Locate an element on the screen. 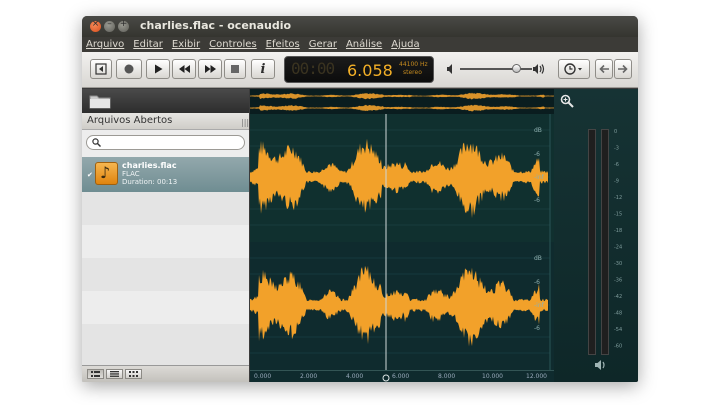  meter-scale-label: -54 is located at coordinates (618, 330).